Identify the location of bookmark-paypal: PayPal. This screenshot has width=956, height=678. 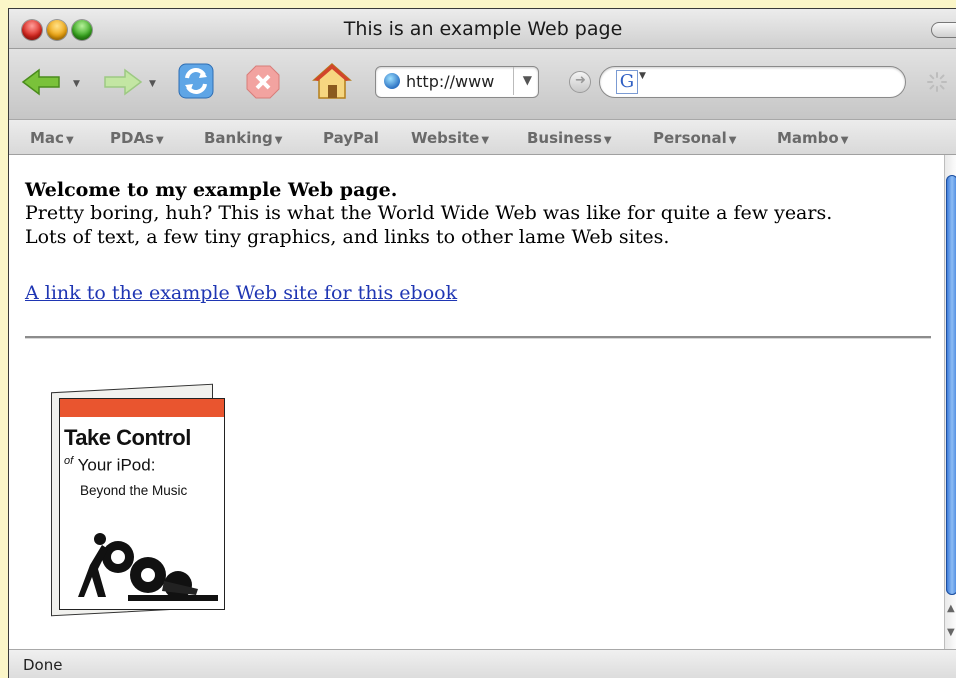
(351, 138).